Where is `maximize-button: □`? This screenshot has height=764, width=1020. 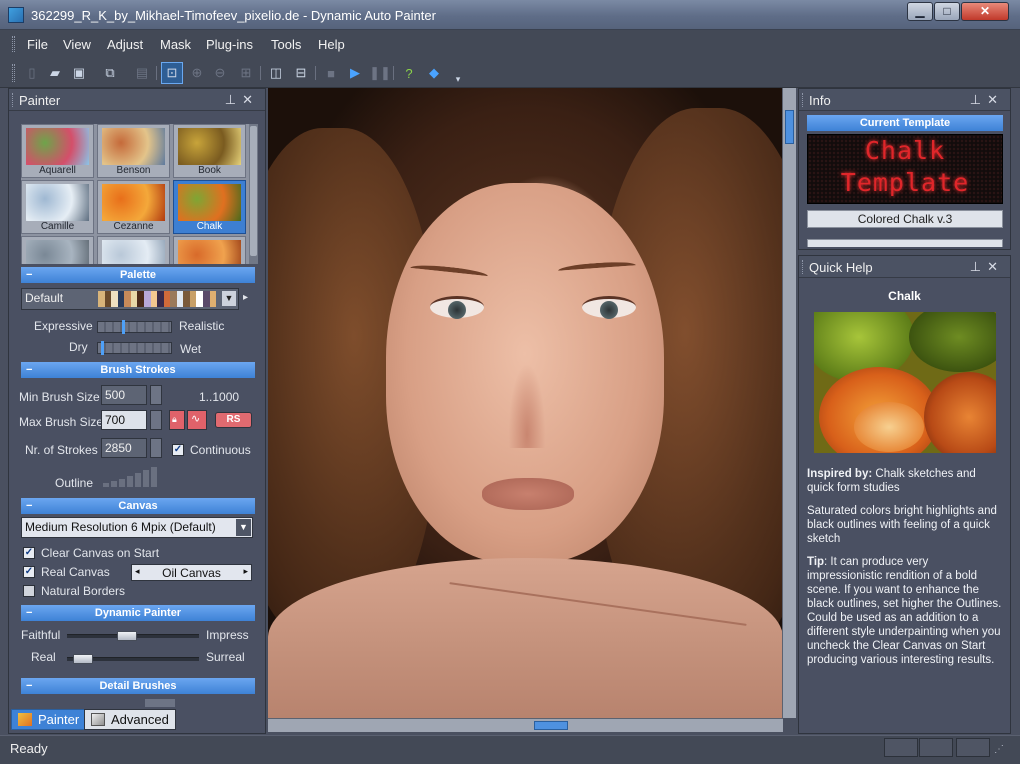
maximize-button: □ is located at coordinates (947, 11).